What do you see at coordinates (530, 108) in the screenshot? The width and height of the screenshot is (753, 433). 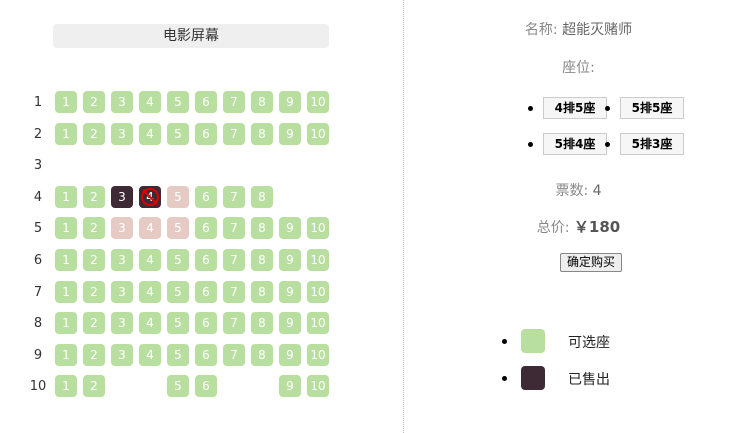 I see `ticket-bullet` at bounding box center [530, 108].